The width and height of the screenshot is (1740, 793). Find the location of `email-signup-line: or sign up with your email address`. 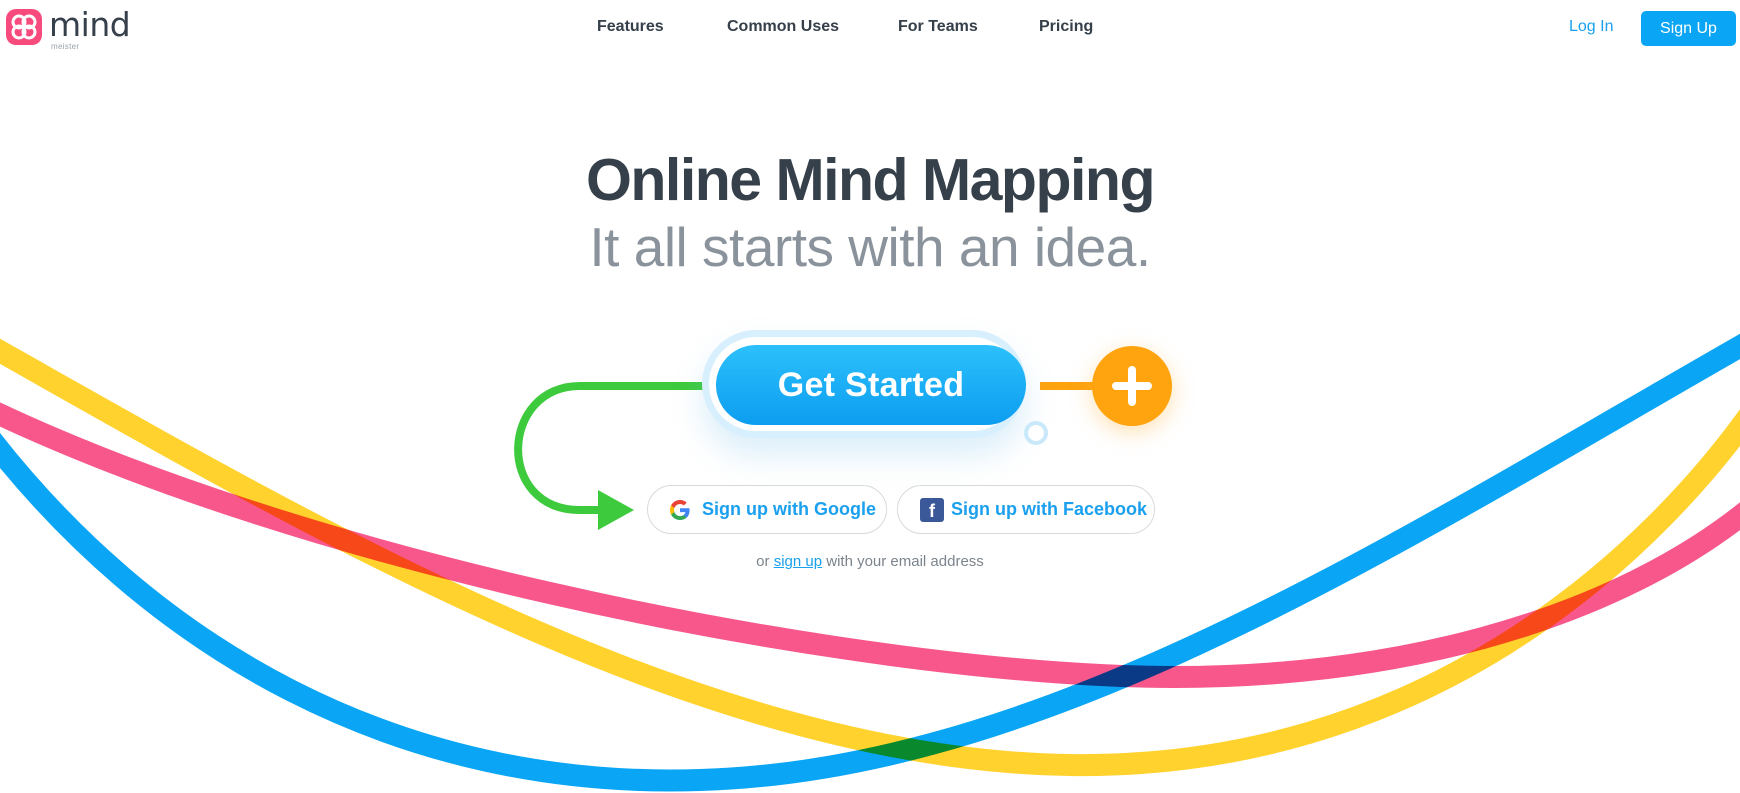

email-signup-line: or sign up with your email address is located at coordinates (870, 561).